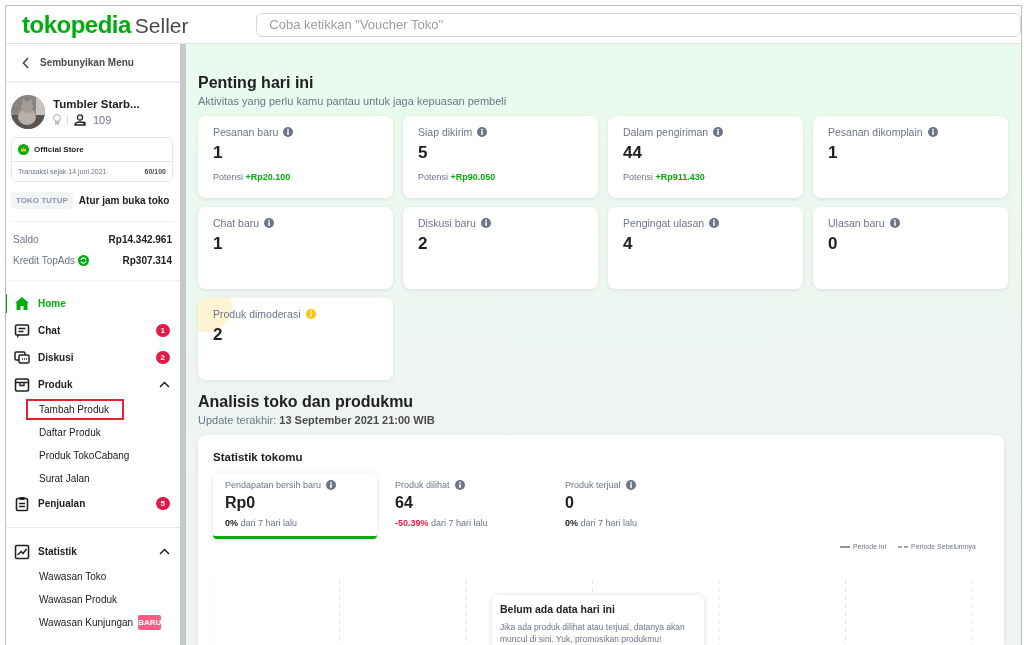  What do you see at coordinates (422, 485) in the screenshot?
I see `metric-label: Produk dilihat` at bounding box center [422, 485].